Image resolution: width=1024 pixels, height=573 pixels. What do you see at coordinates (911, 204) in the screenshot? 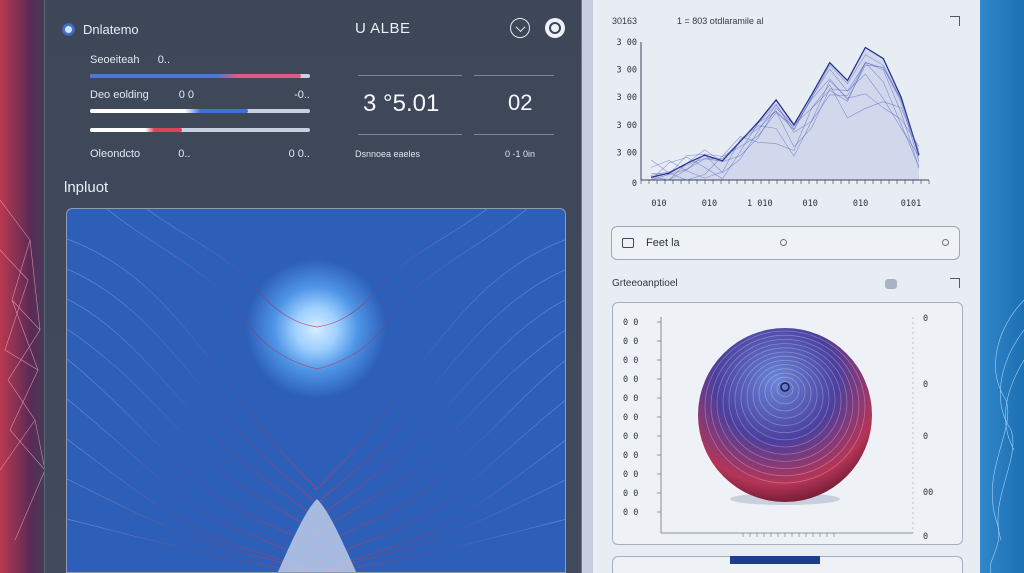
I see `x-tick-label: 0101` at bounding box center [911, 204].